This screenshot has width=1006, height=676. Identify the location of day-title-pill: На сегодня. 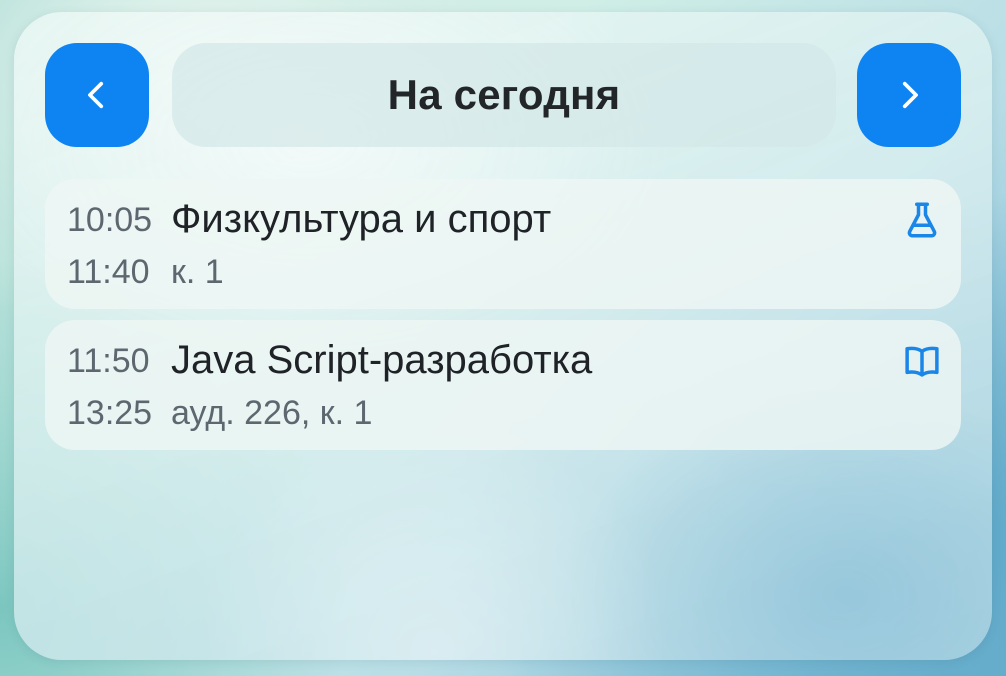
(504, 95).